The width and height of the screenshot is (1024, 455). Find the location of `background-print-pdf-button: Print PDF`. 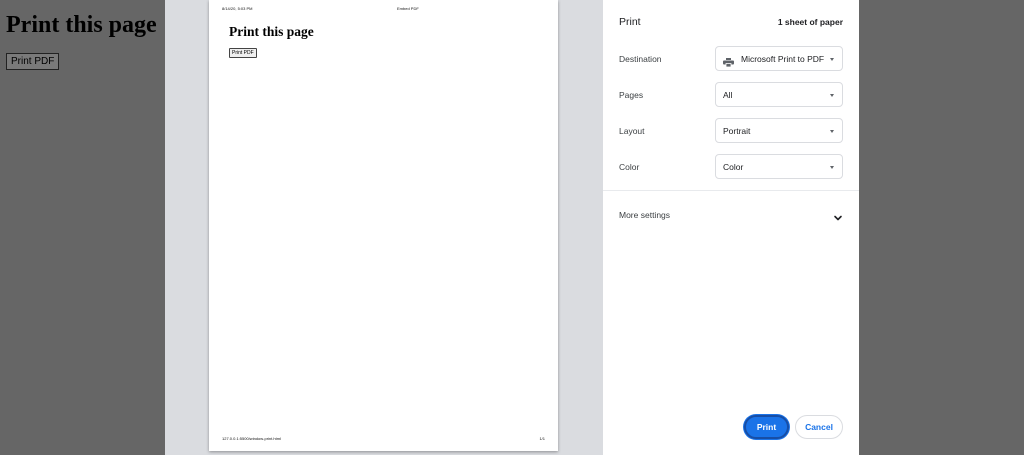

background-print-pdf-button: Print PDF is located at coordinates (33, 61).